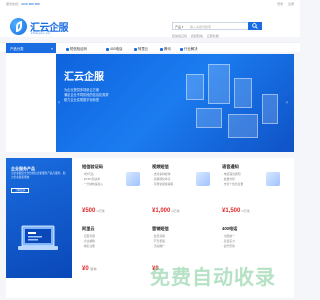 The height and width of the screenshot is (300, 320). I want to click on search-button, so click(255, 26).